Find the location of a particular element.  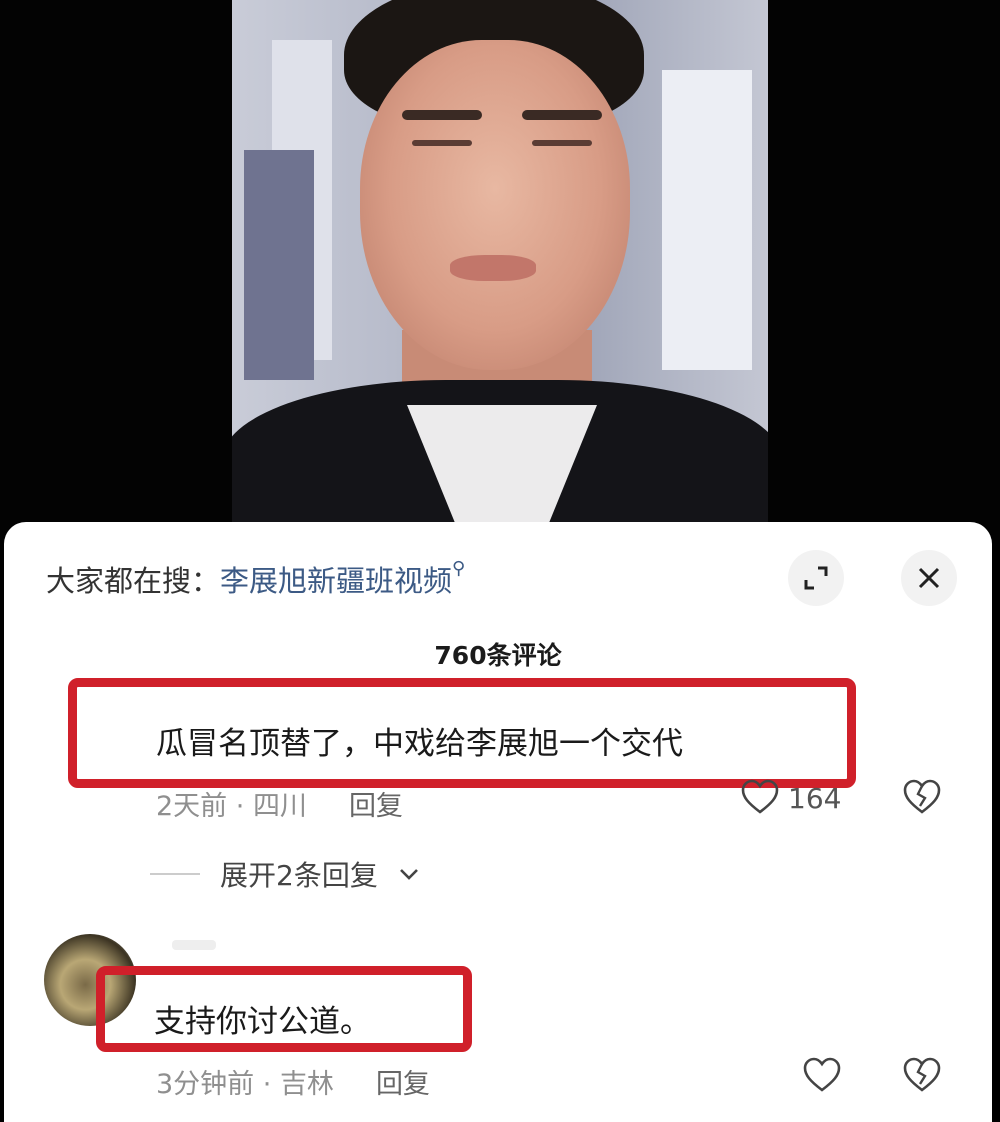

comment-location: 四川 is located at coordinates (279, 806).